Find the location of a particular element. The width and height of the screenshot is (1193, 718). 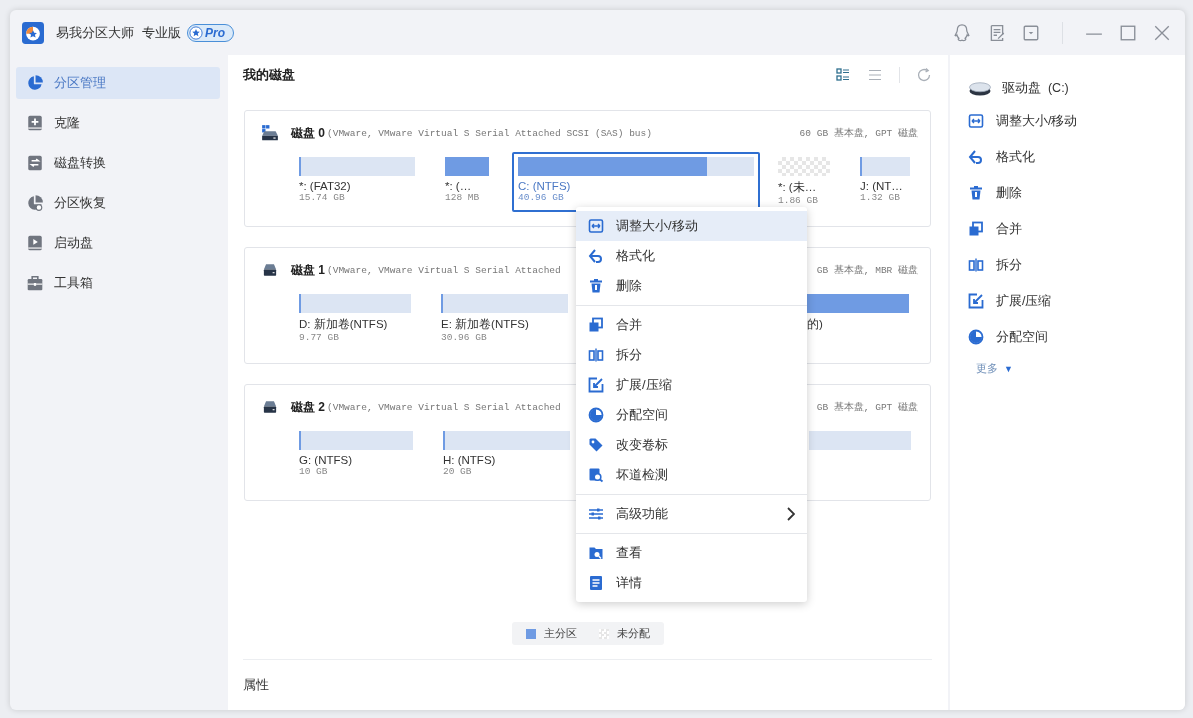

sidebar-item: 磁盘转换 is located at coordinates (118, 163).